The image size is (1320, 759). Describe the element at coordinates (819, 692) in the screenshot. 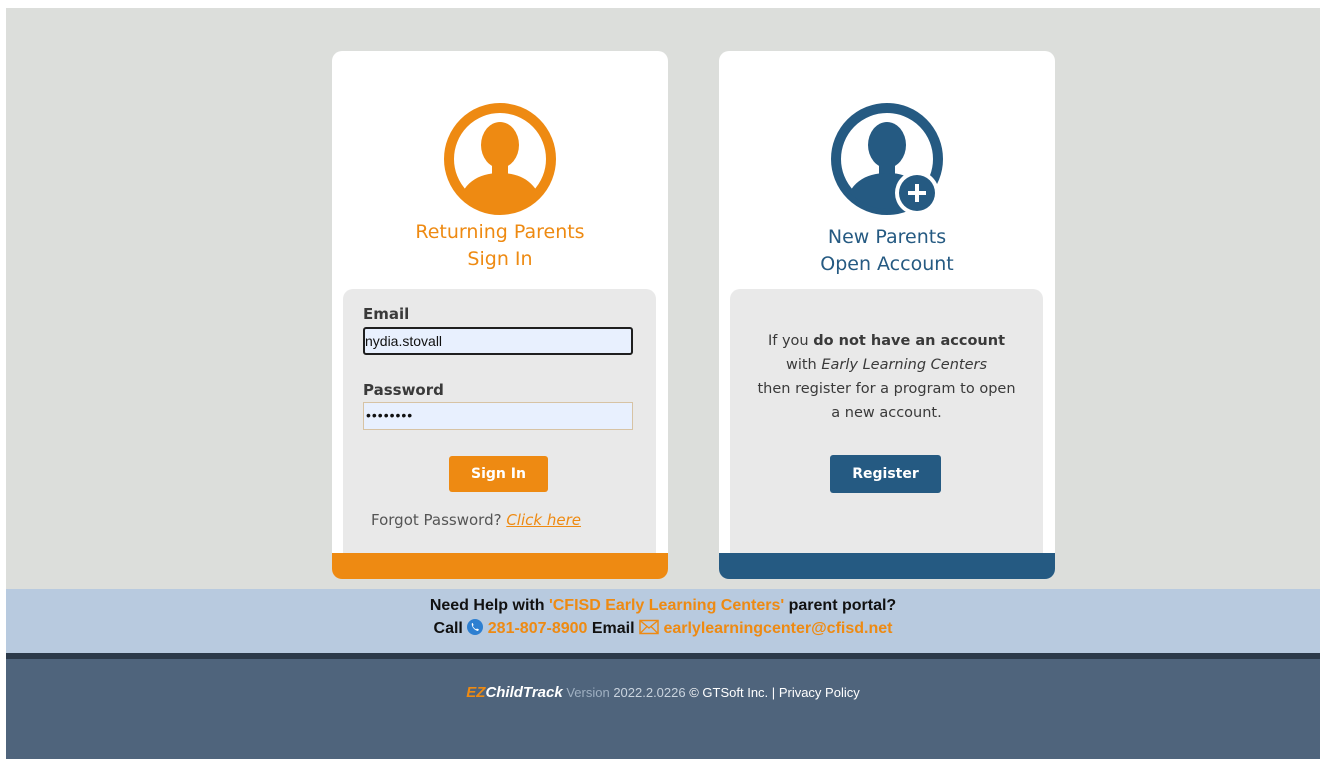

I see `privacy-policy-link: Privacy Policy` at that location.